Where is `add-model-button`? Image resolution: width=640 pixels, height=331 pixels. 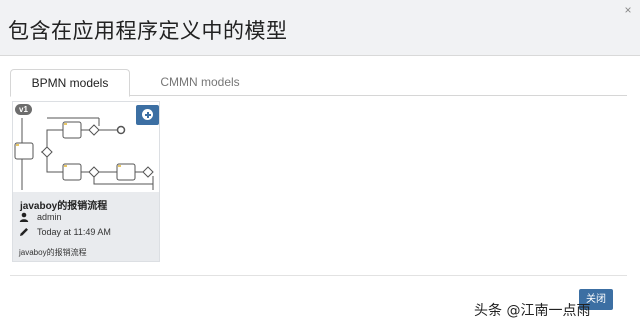
add-model-button is located at coordinates (147, 115).